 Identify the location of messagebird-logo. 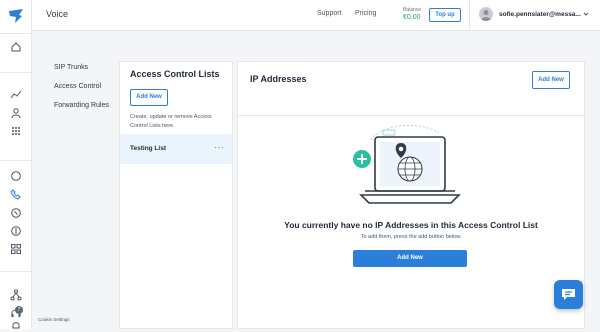
(16, 16).